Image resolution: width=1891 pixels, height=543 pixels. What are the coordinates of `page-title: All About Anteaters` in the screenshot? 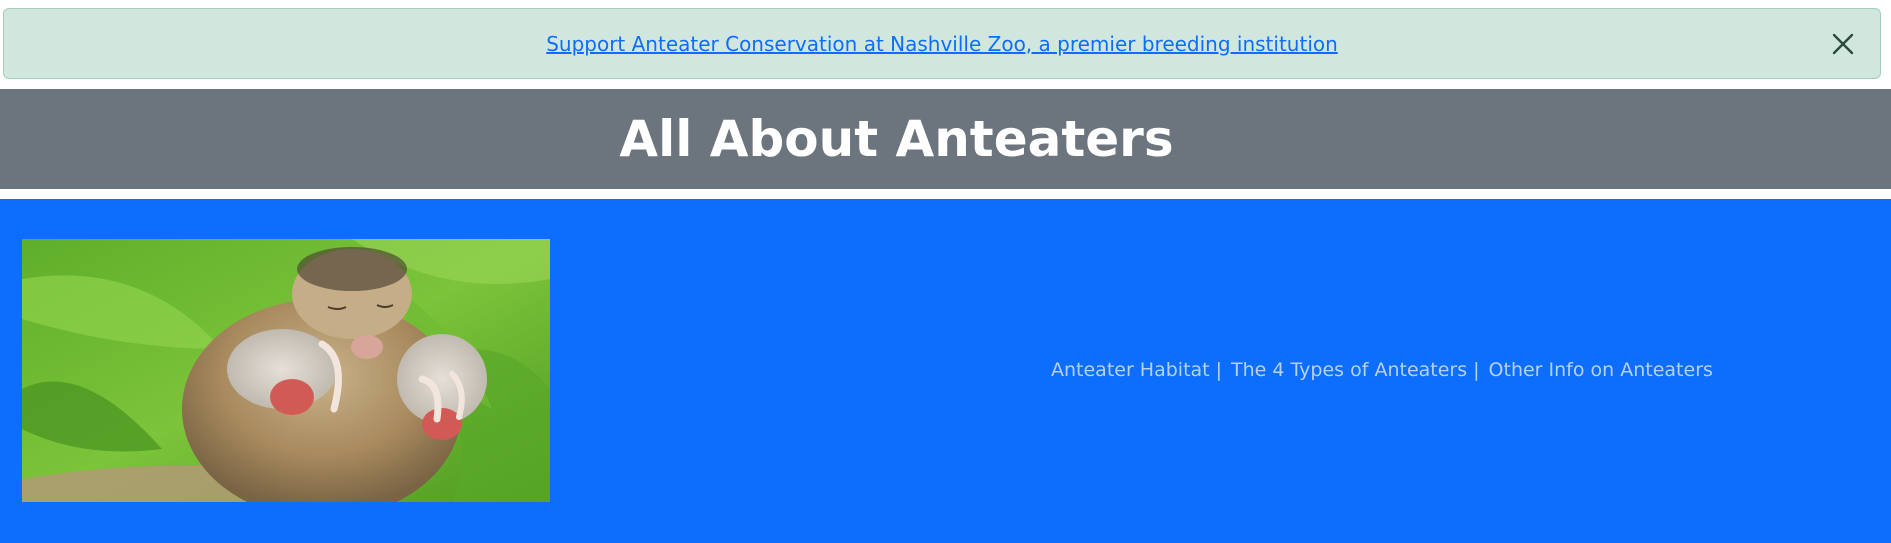 It's located at (896, 139).